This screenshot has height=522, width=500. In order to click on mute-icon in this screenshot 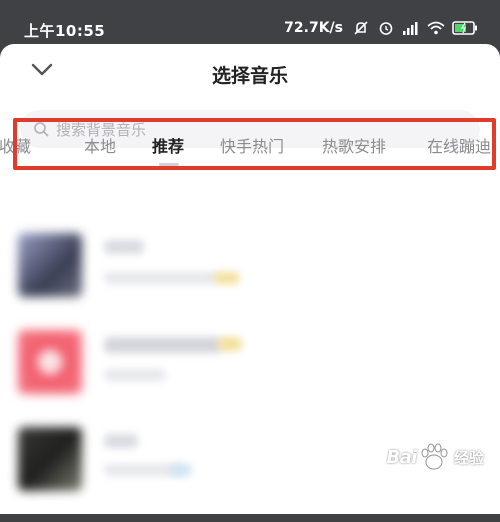, I will do `click(361, 28)`.